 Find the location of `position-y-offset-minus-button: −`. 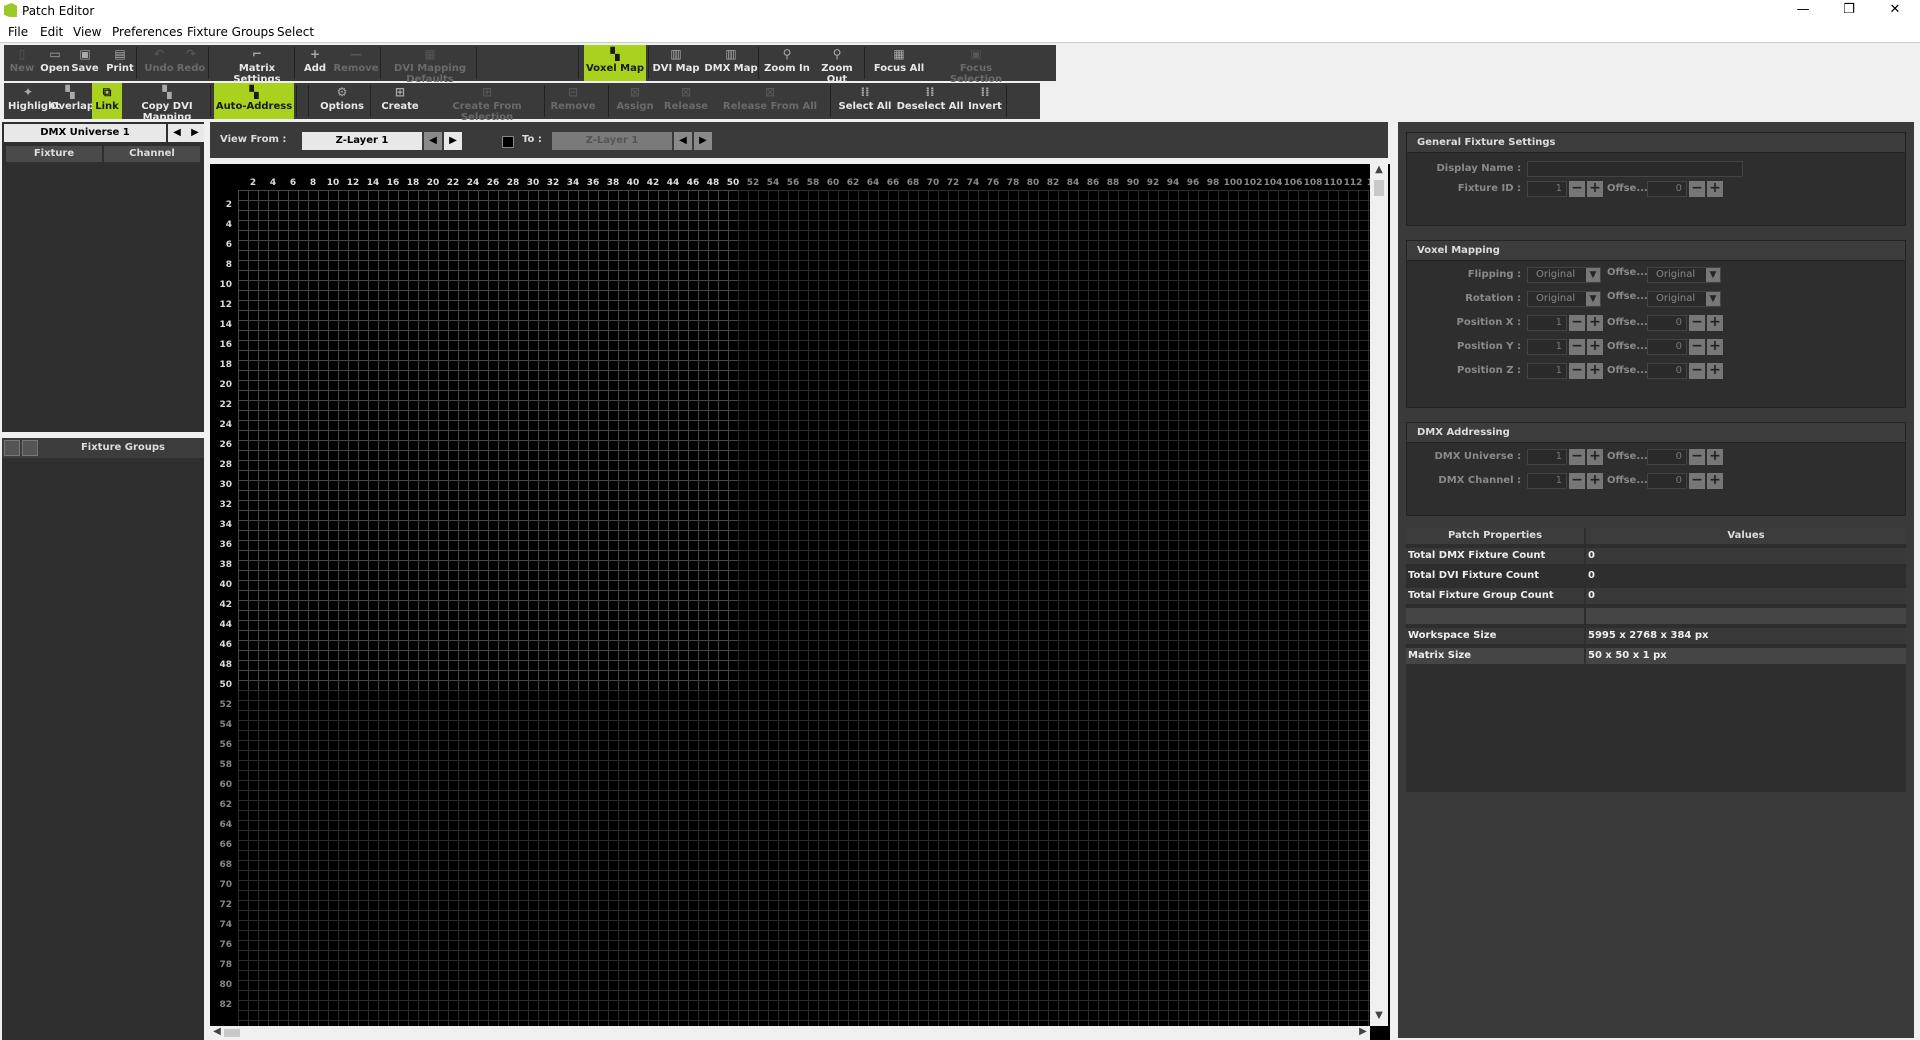

position-y-offset-minus-button: − is located at coordinates (1697, 347).